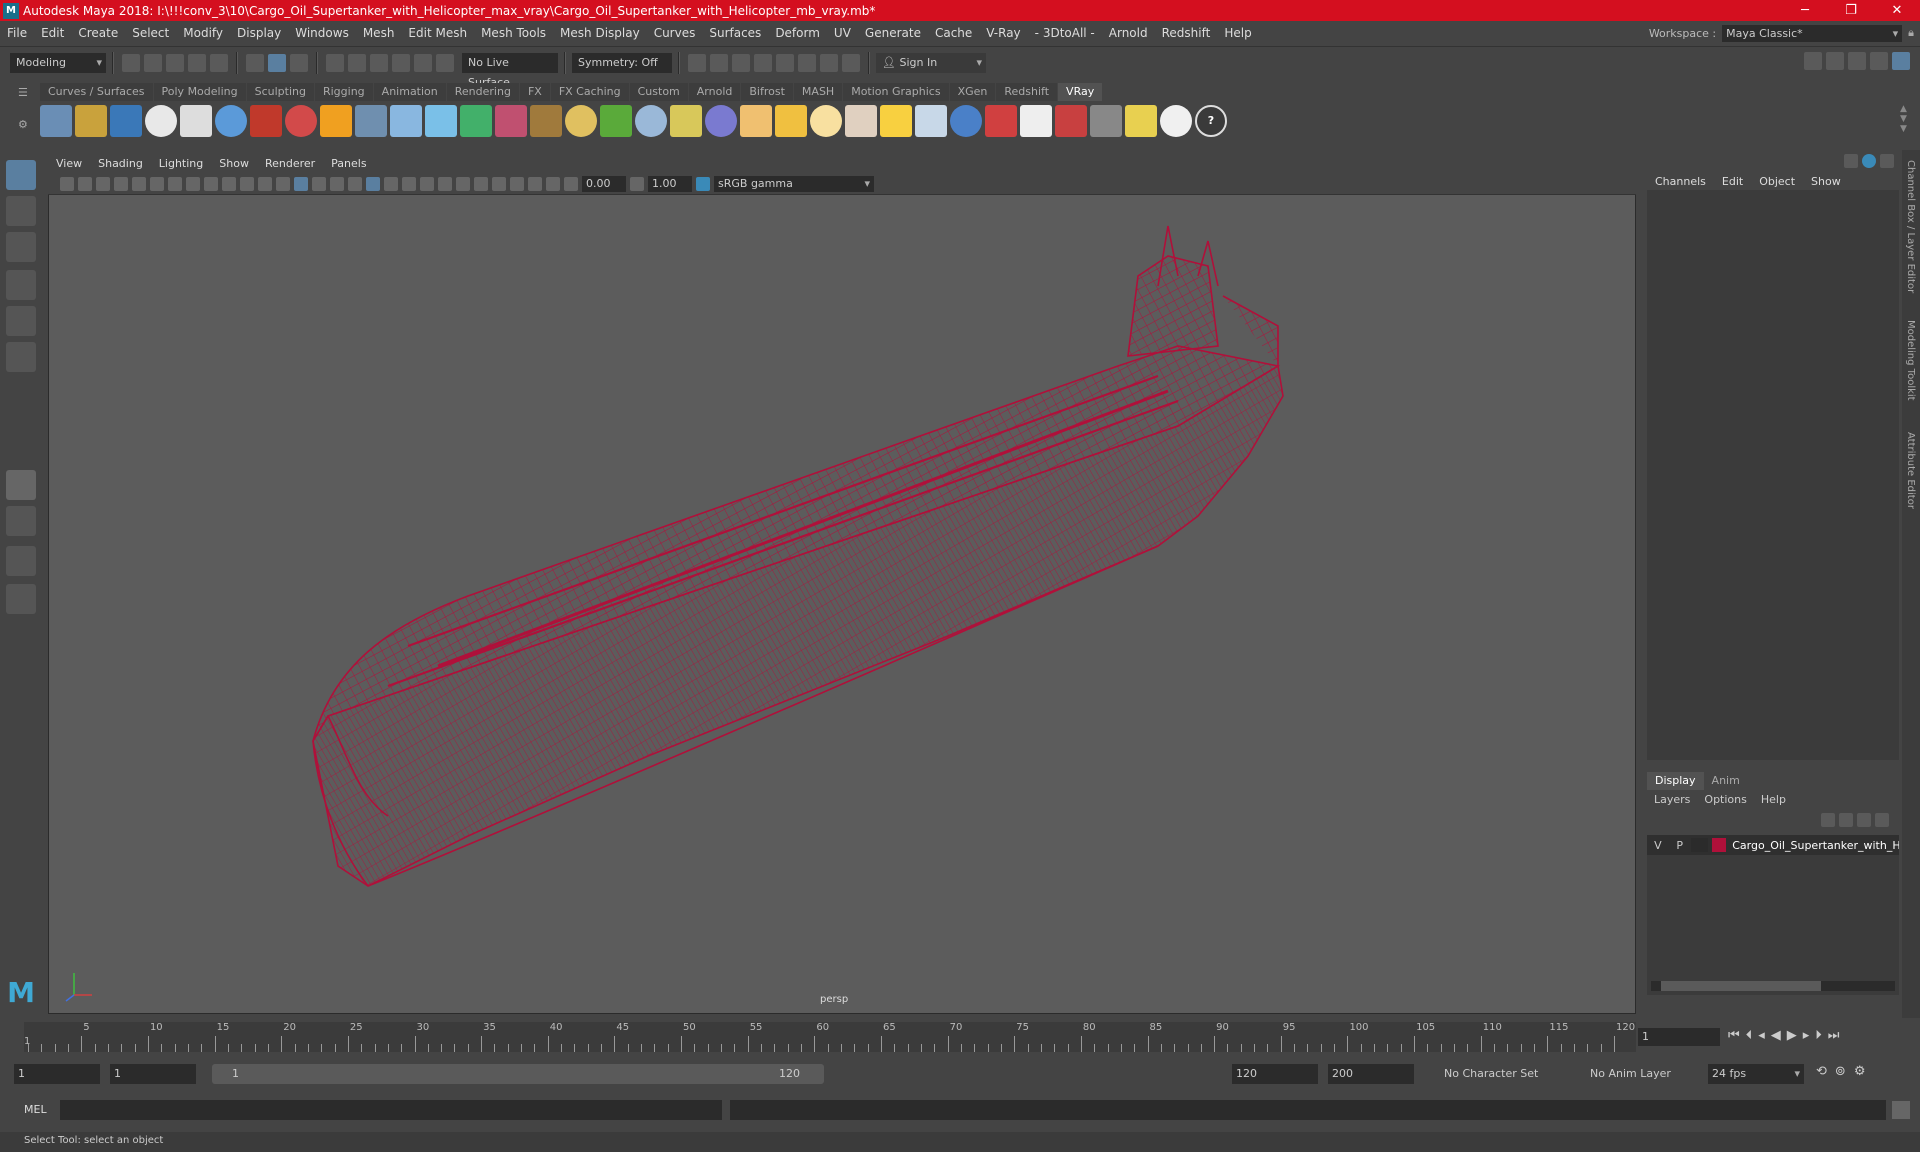 The width and height of the screenshot is (1920, 1152). What do you see at coordinates (161, 121) in the screenshot?
I see `vray-logo-icon` at bounding box center [161, 121].